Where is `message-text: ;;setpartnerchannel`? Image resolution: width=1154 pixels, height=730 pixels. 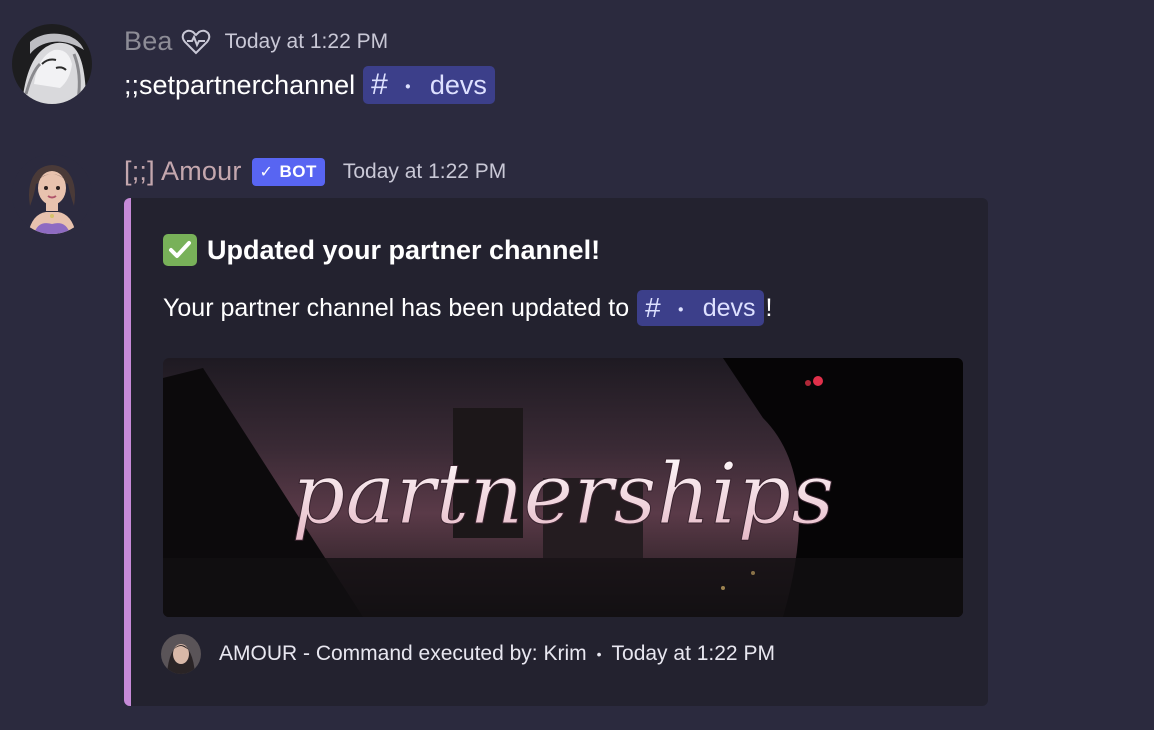
message-text: ;;setpartnerchannel is located at coordinates (240, 84).